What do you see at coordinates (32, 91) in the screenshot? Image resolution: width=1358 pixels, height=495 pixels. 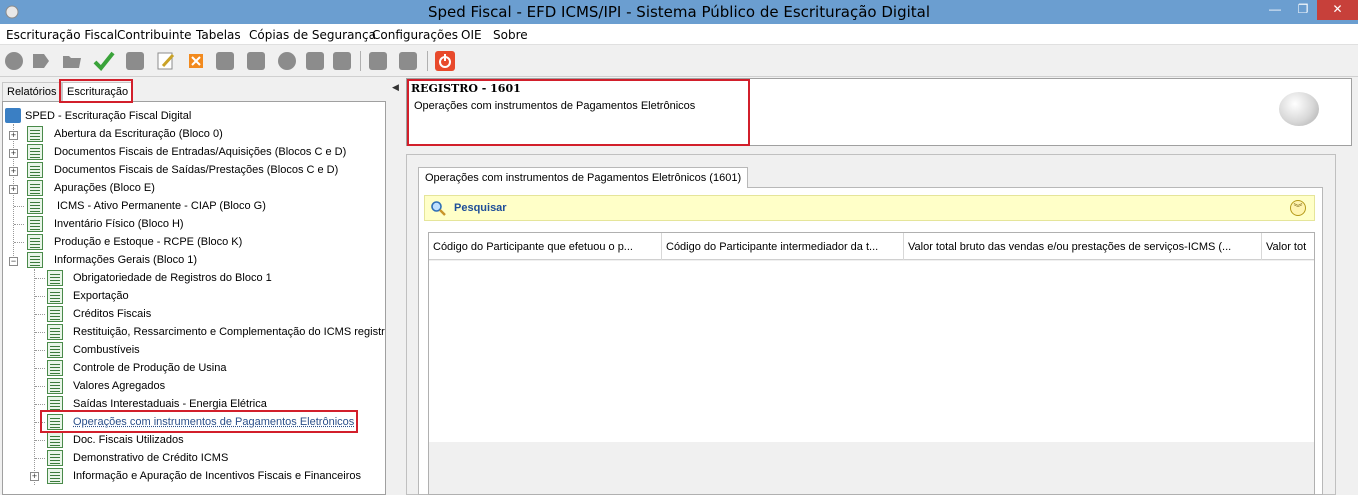 I see `tab-relatorios: Relatórios` at bounding box center [32, 91].